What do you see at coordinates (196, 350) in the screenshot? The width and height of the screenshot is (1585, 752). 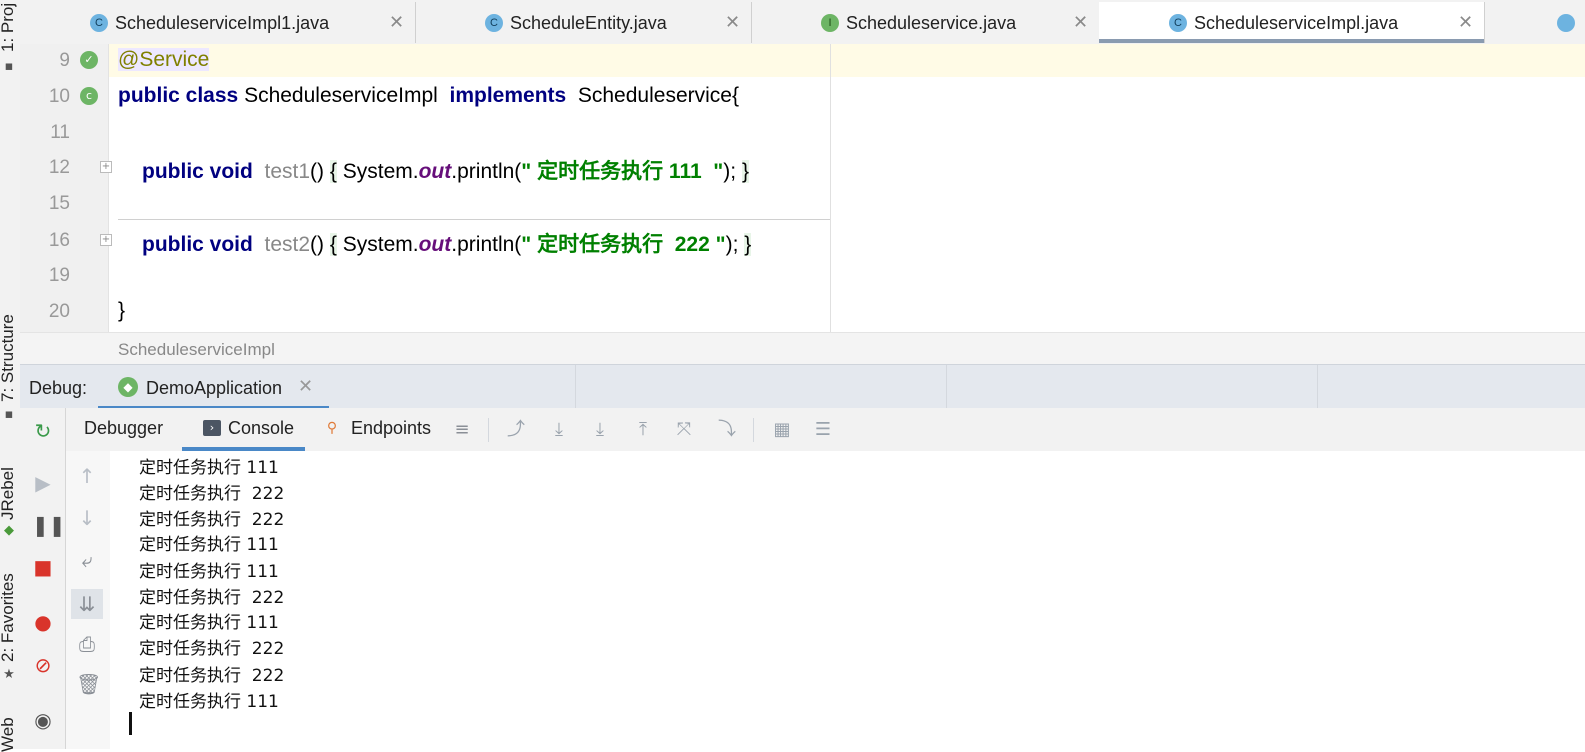 I see `breadcrumb-item: ScheduleserviceImpl` at bounding box center [196, 350].